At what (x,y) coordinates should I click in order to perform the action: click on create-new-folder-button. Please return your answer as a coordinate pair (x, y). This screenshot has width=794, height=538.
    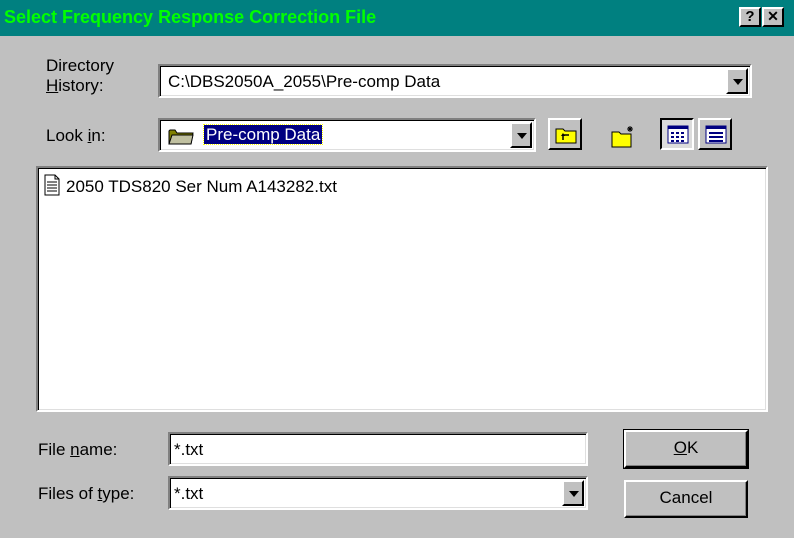
    Looking at the image, I should click on (621, 134).